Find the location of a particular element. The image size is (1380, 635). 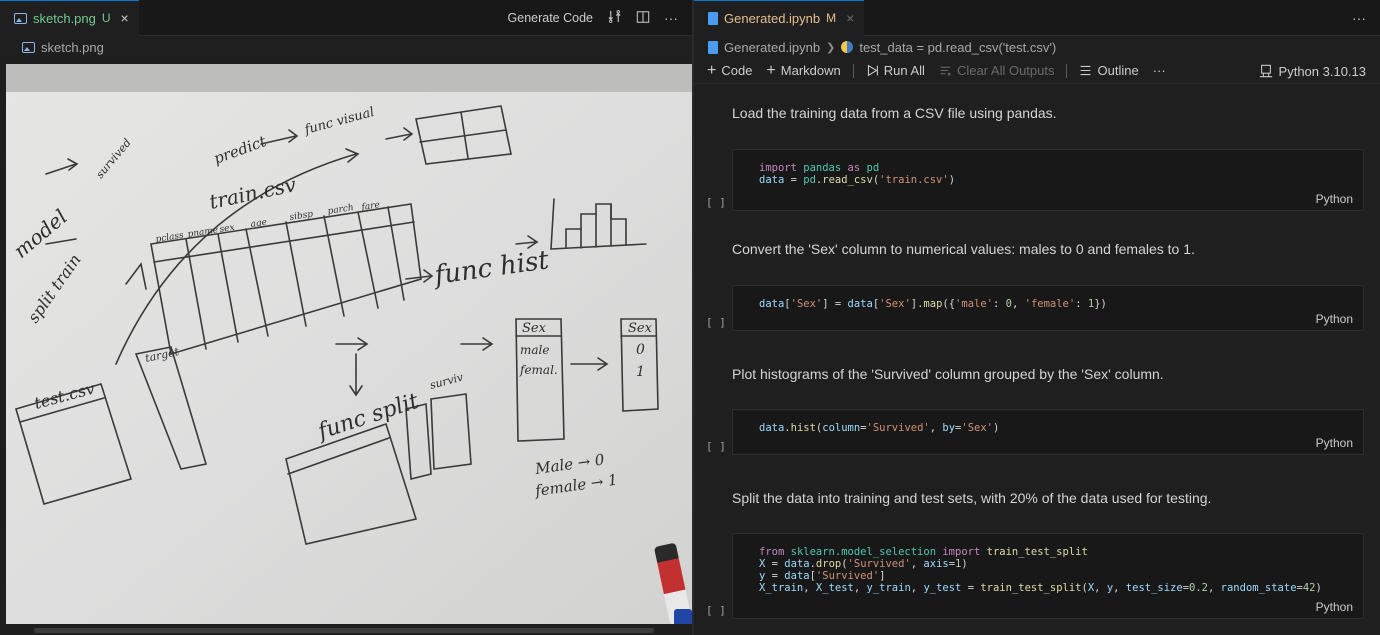

kernel-picker: Python 3.10.13 is located at coordinates (1312, 71).